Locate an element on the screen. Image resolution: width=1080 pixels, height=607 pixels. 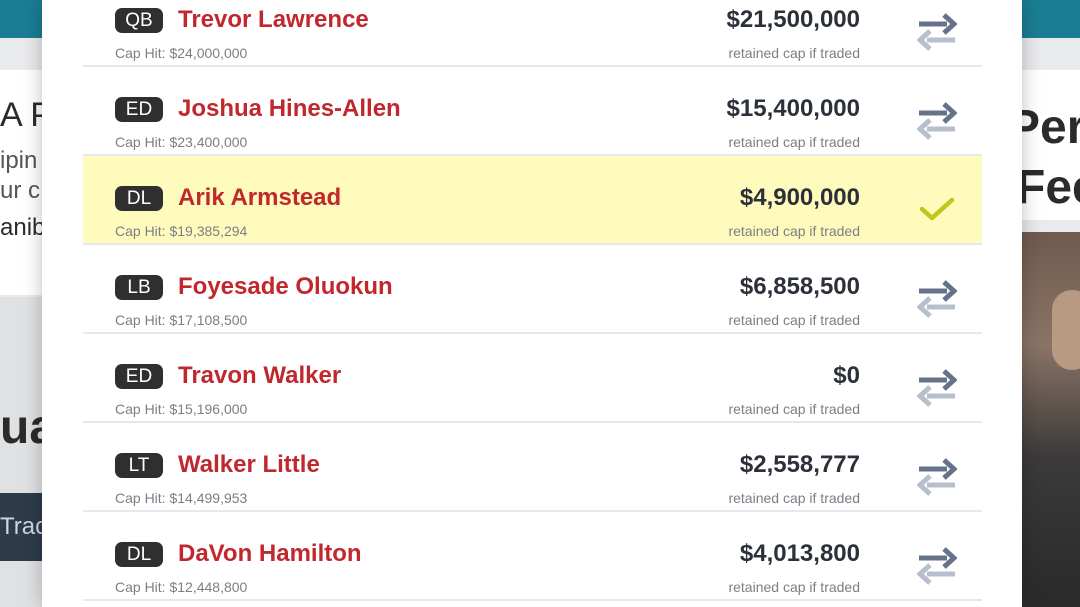
background-button-label: Trac is located at coordinates (24, 526).